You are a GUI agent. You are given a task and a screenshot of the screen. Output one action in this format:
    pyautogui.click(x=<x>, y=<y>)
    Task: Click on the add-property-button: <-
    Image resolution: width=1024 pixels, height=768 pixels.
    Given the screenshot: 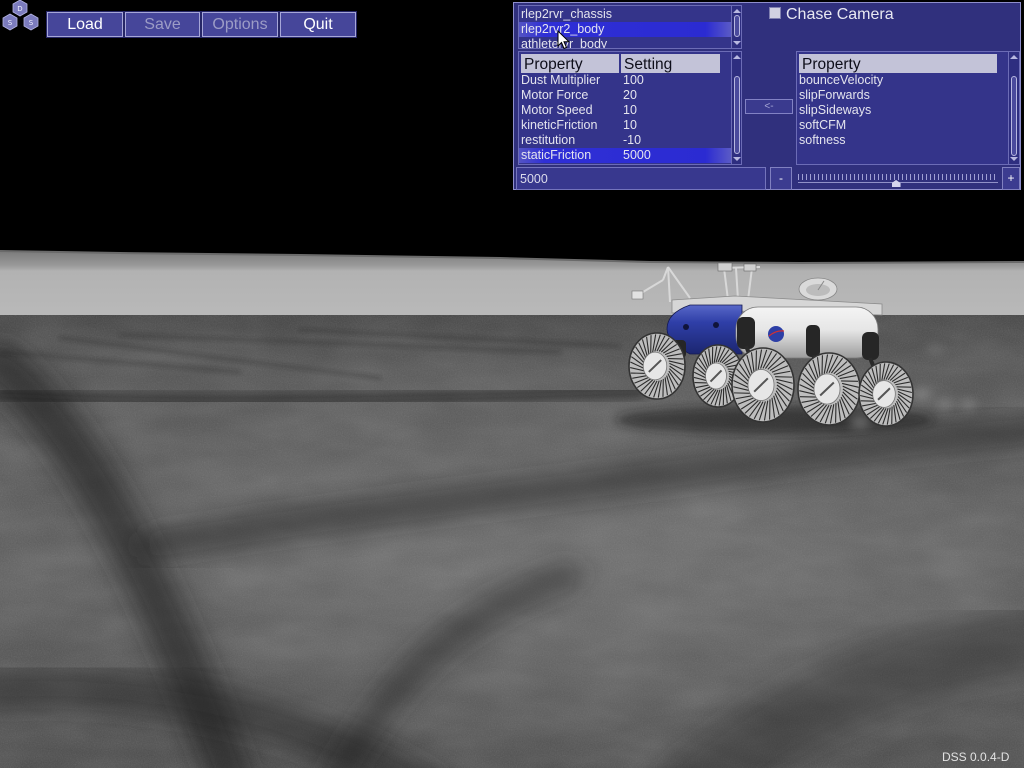 What is the action you would take?
    pyautogui.click(x=769, y=106)
    